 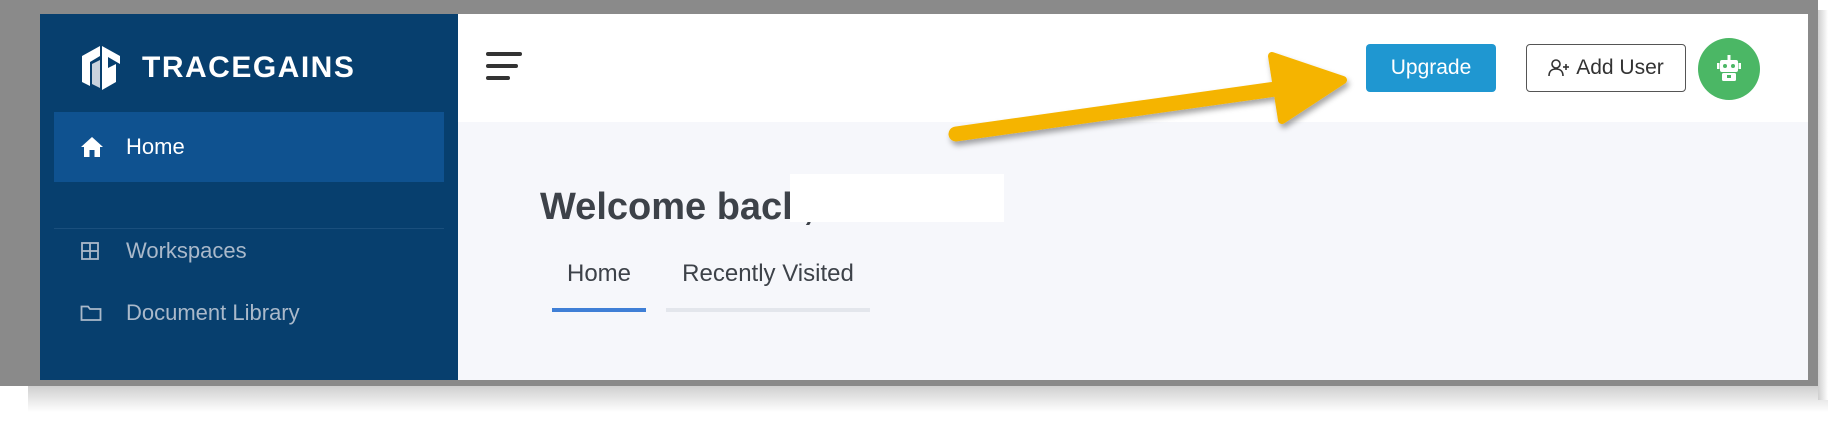 I want to click on annotation-arrow, so click(x=1147, y=97).